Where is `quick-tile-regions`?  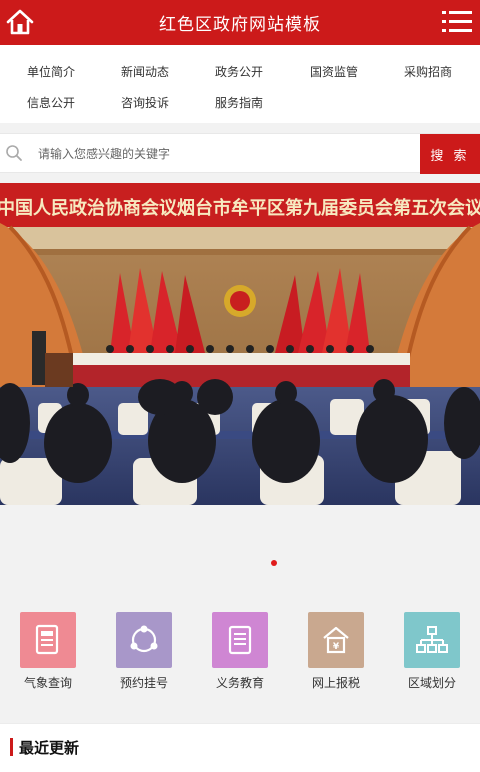 quick-tile-regions is located at coordinates (432, 640).